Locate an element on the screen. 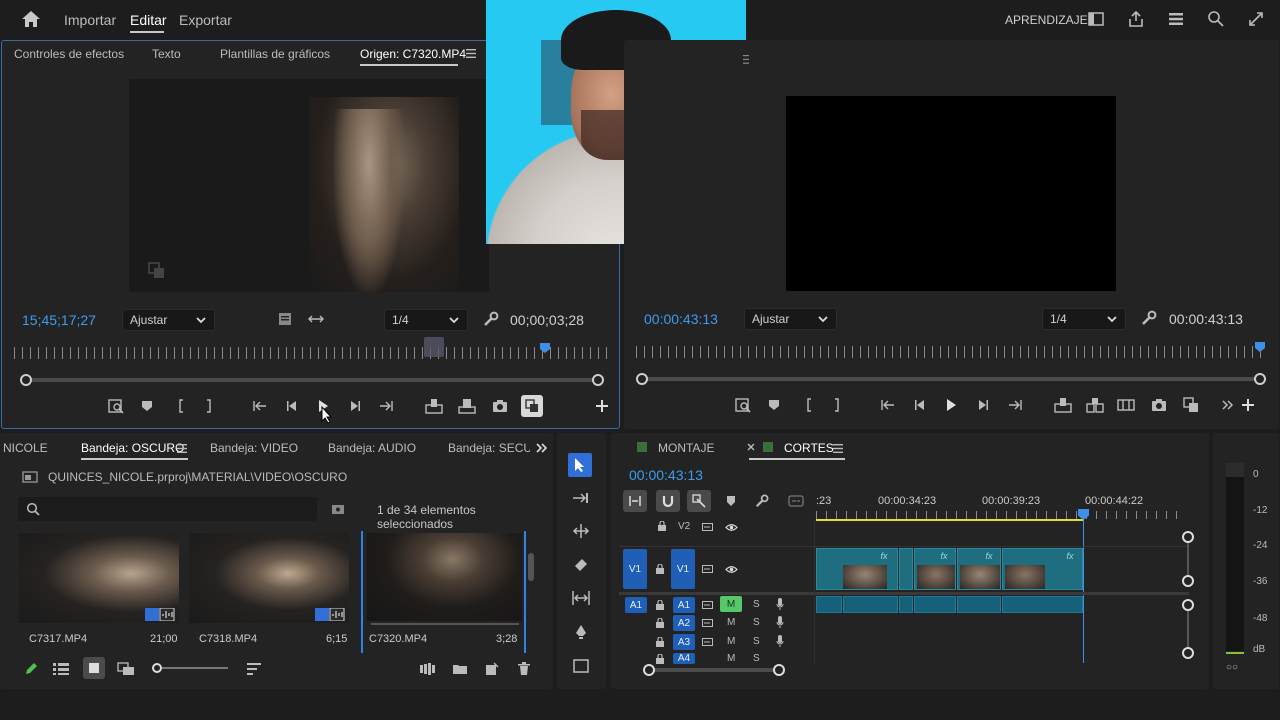  linked-selection-icon is located at coordinates (699, 501).